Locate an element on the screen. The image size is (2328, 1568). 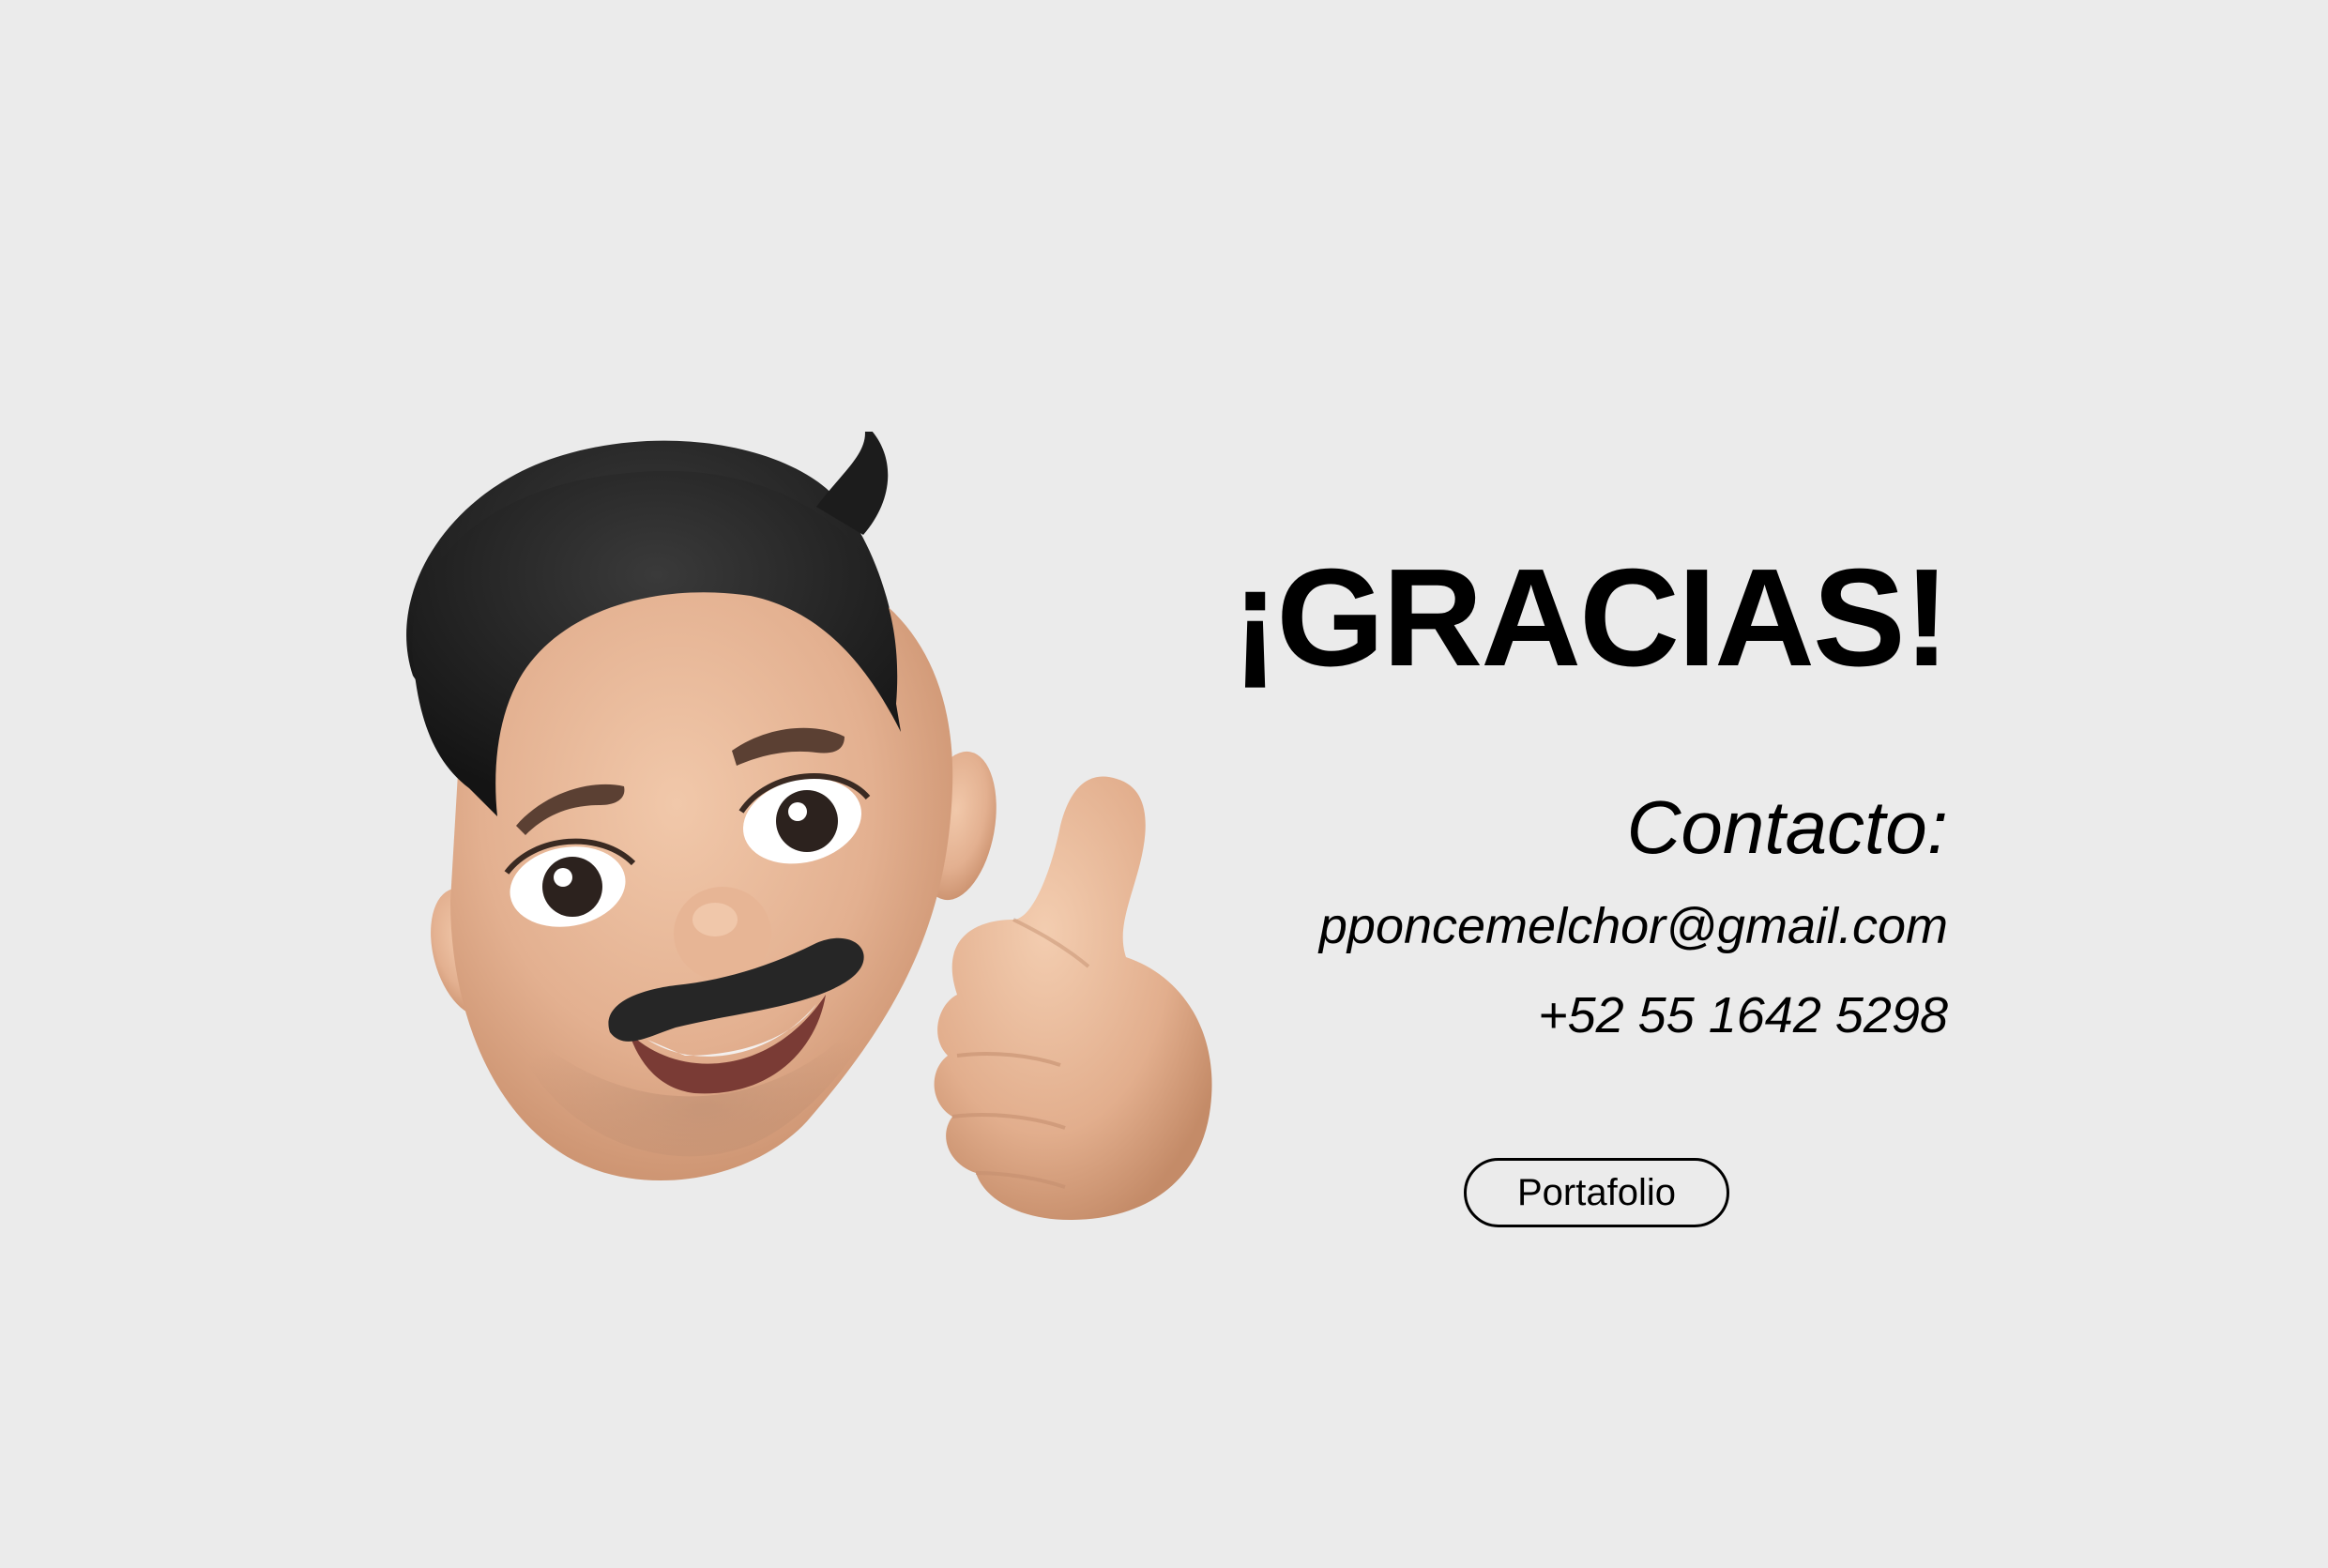
thank-you-title: ¡GRACIAS! is located at coordinates (1590, 617).